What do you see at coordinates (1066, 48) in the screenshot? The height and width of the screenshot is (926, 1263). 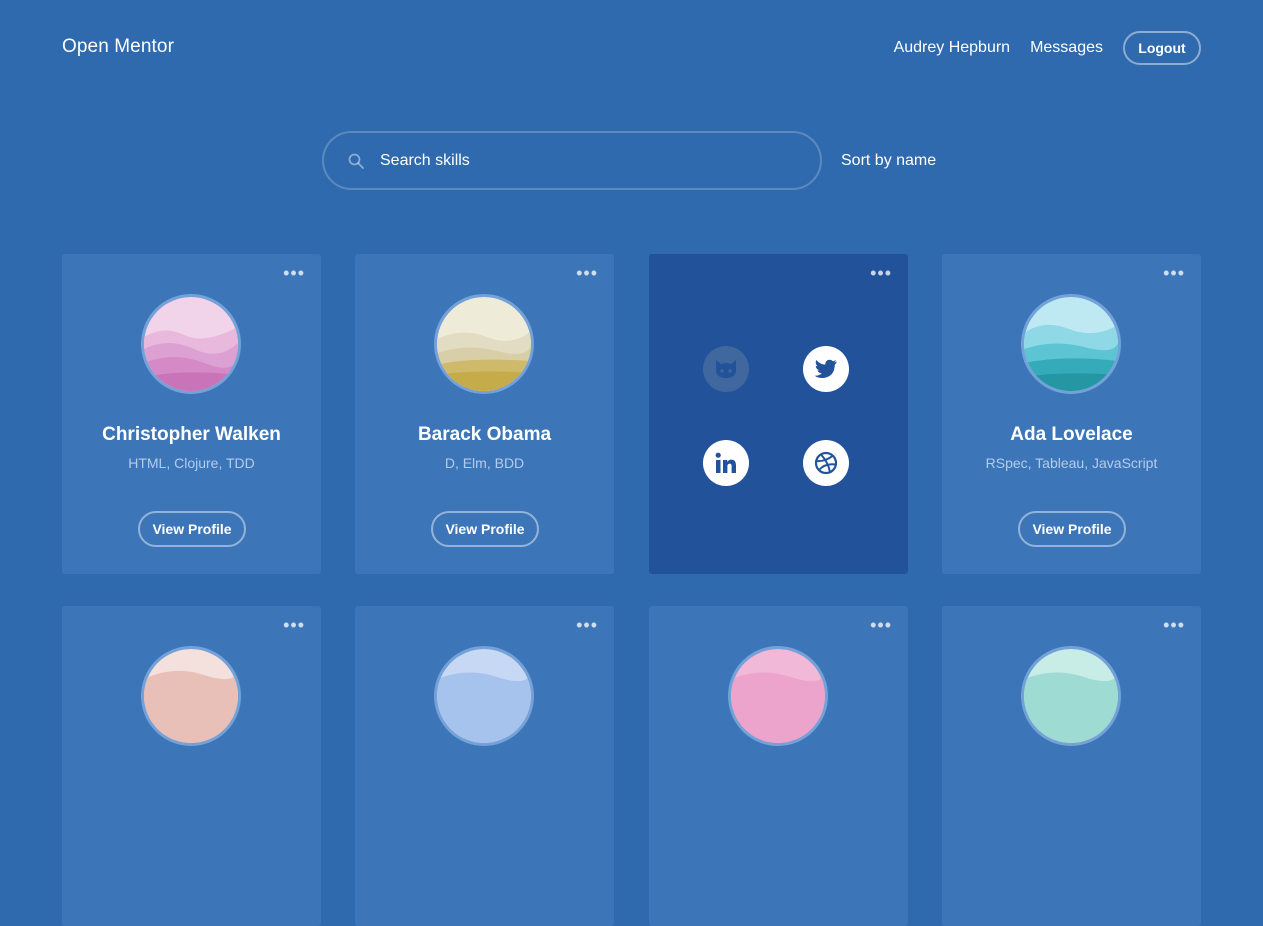 I see `nav-messages: Messages` at bounding box center [1066, 48].